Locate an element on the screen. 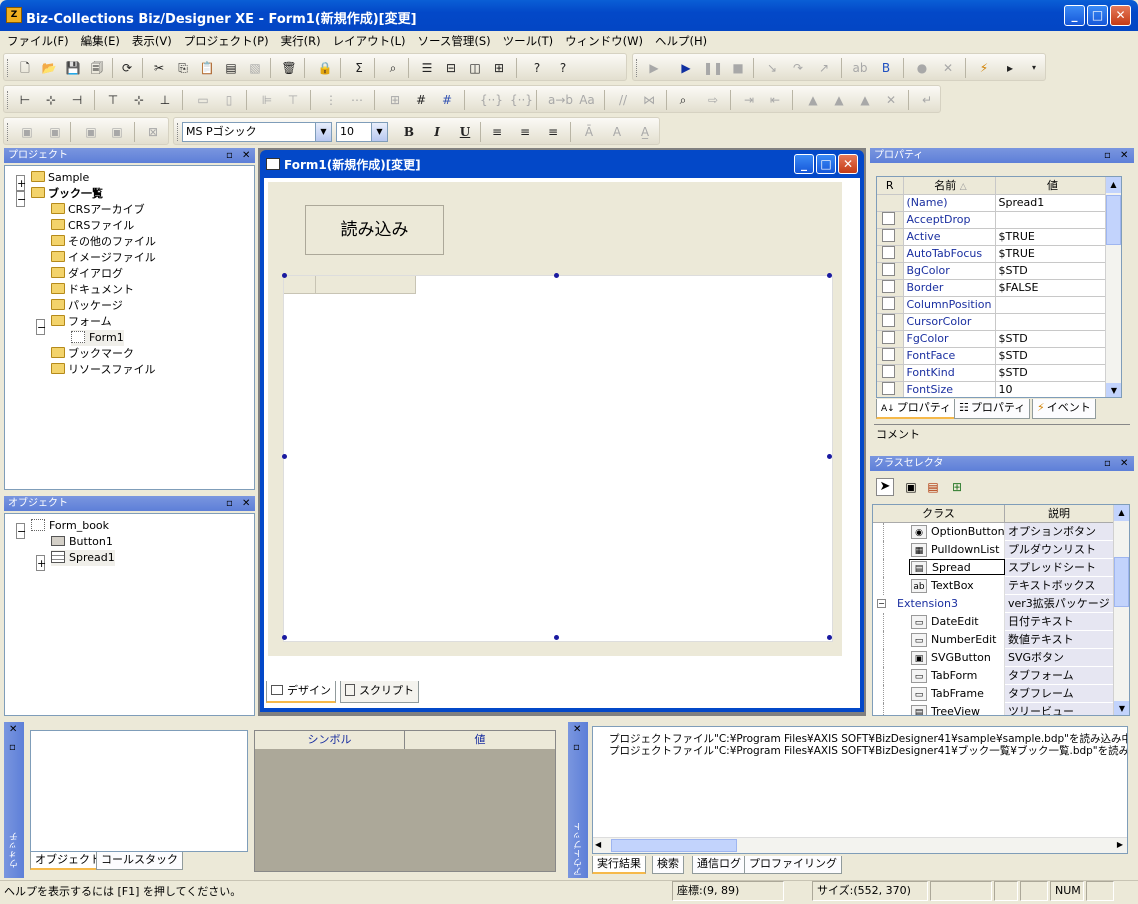 Image resolution: width=1138 pixels, height=904 pixels. breakpoint-icon: ● is located at coordinates (922, 68).